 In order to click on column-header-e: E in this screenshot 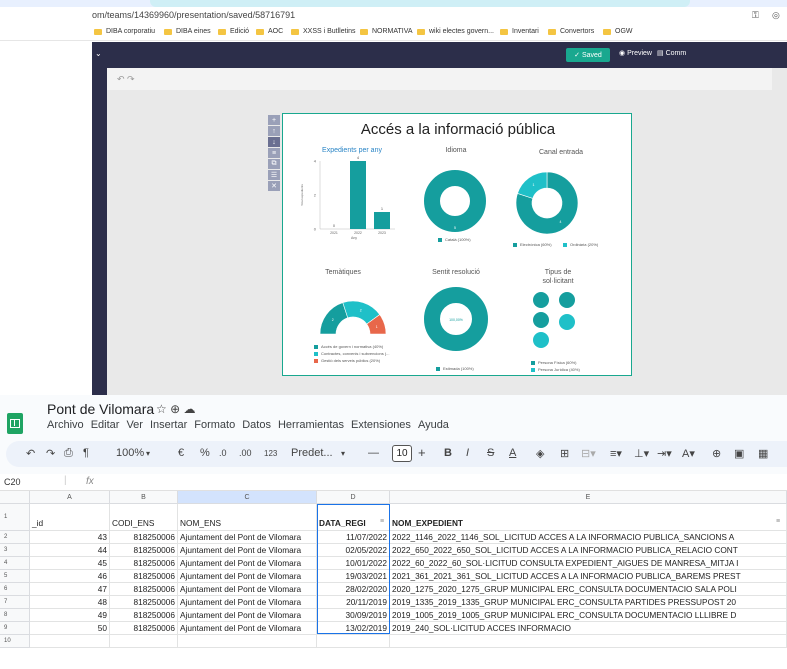, I will do `click(588, 497)`.